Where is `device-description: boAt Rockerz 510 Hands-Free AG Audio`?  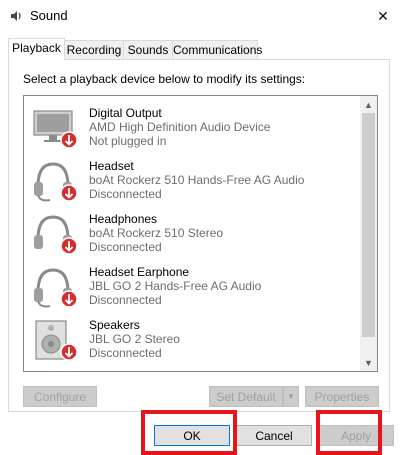 device-description: boAt Rockerz 510 Hands-Free AG Audio is located at coordinates (197, 180).